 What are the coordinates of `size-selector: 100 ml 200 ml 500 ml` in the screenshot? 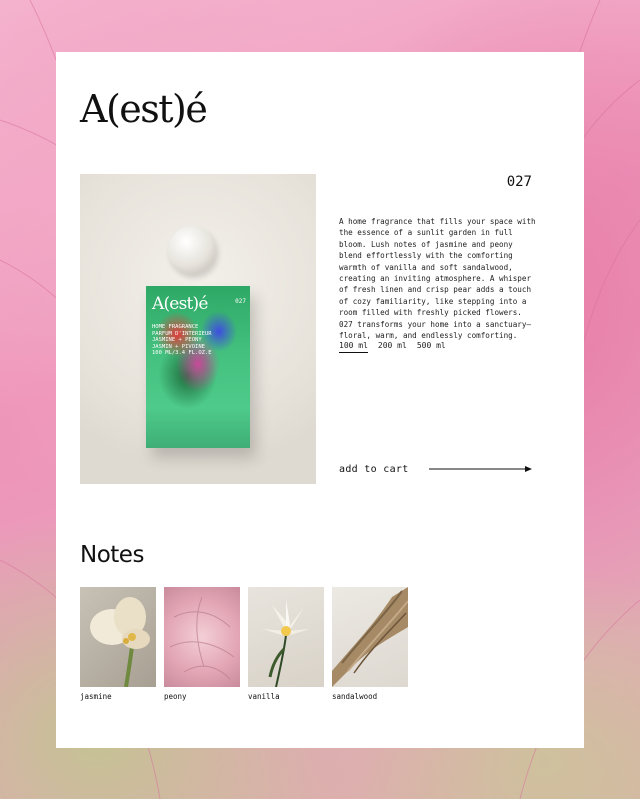 It's located at (392, 347).